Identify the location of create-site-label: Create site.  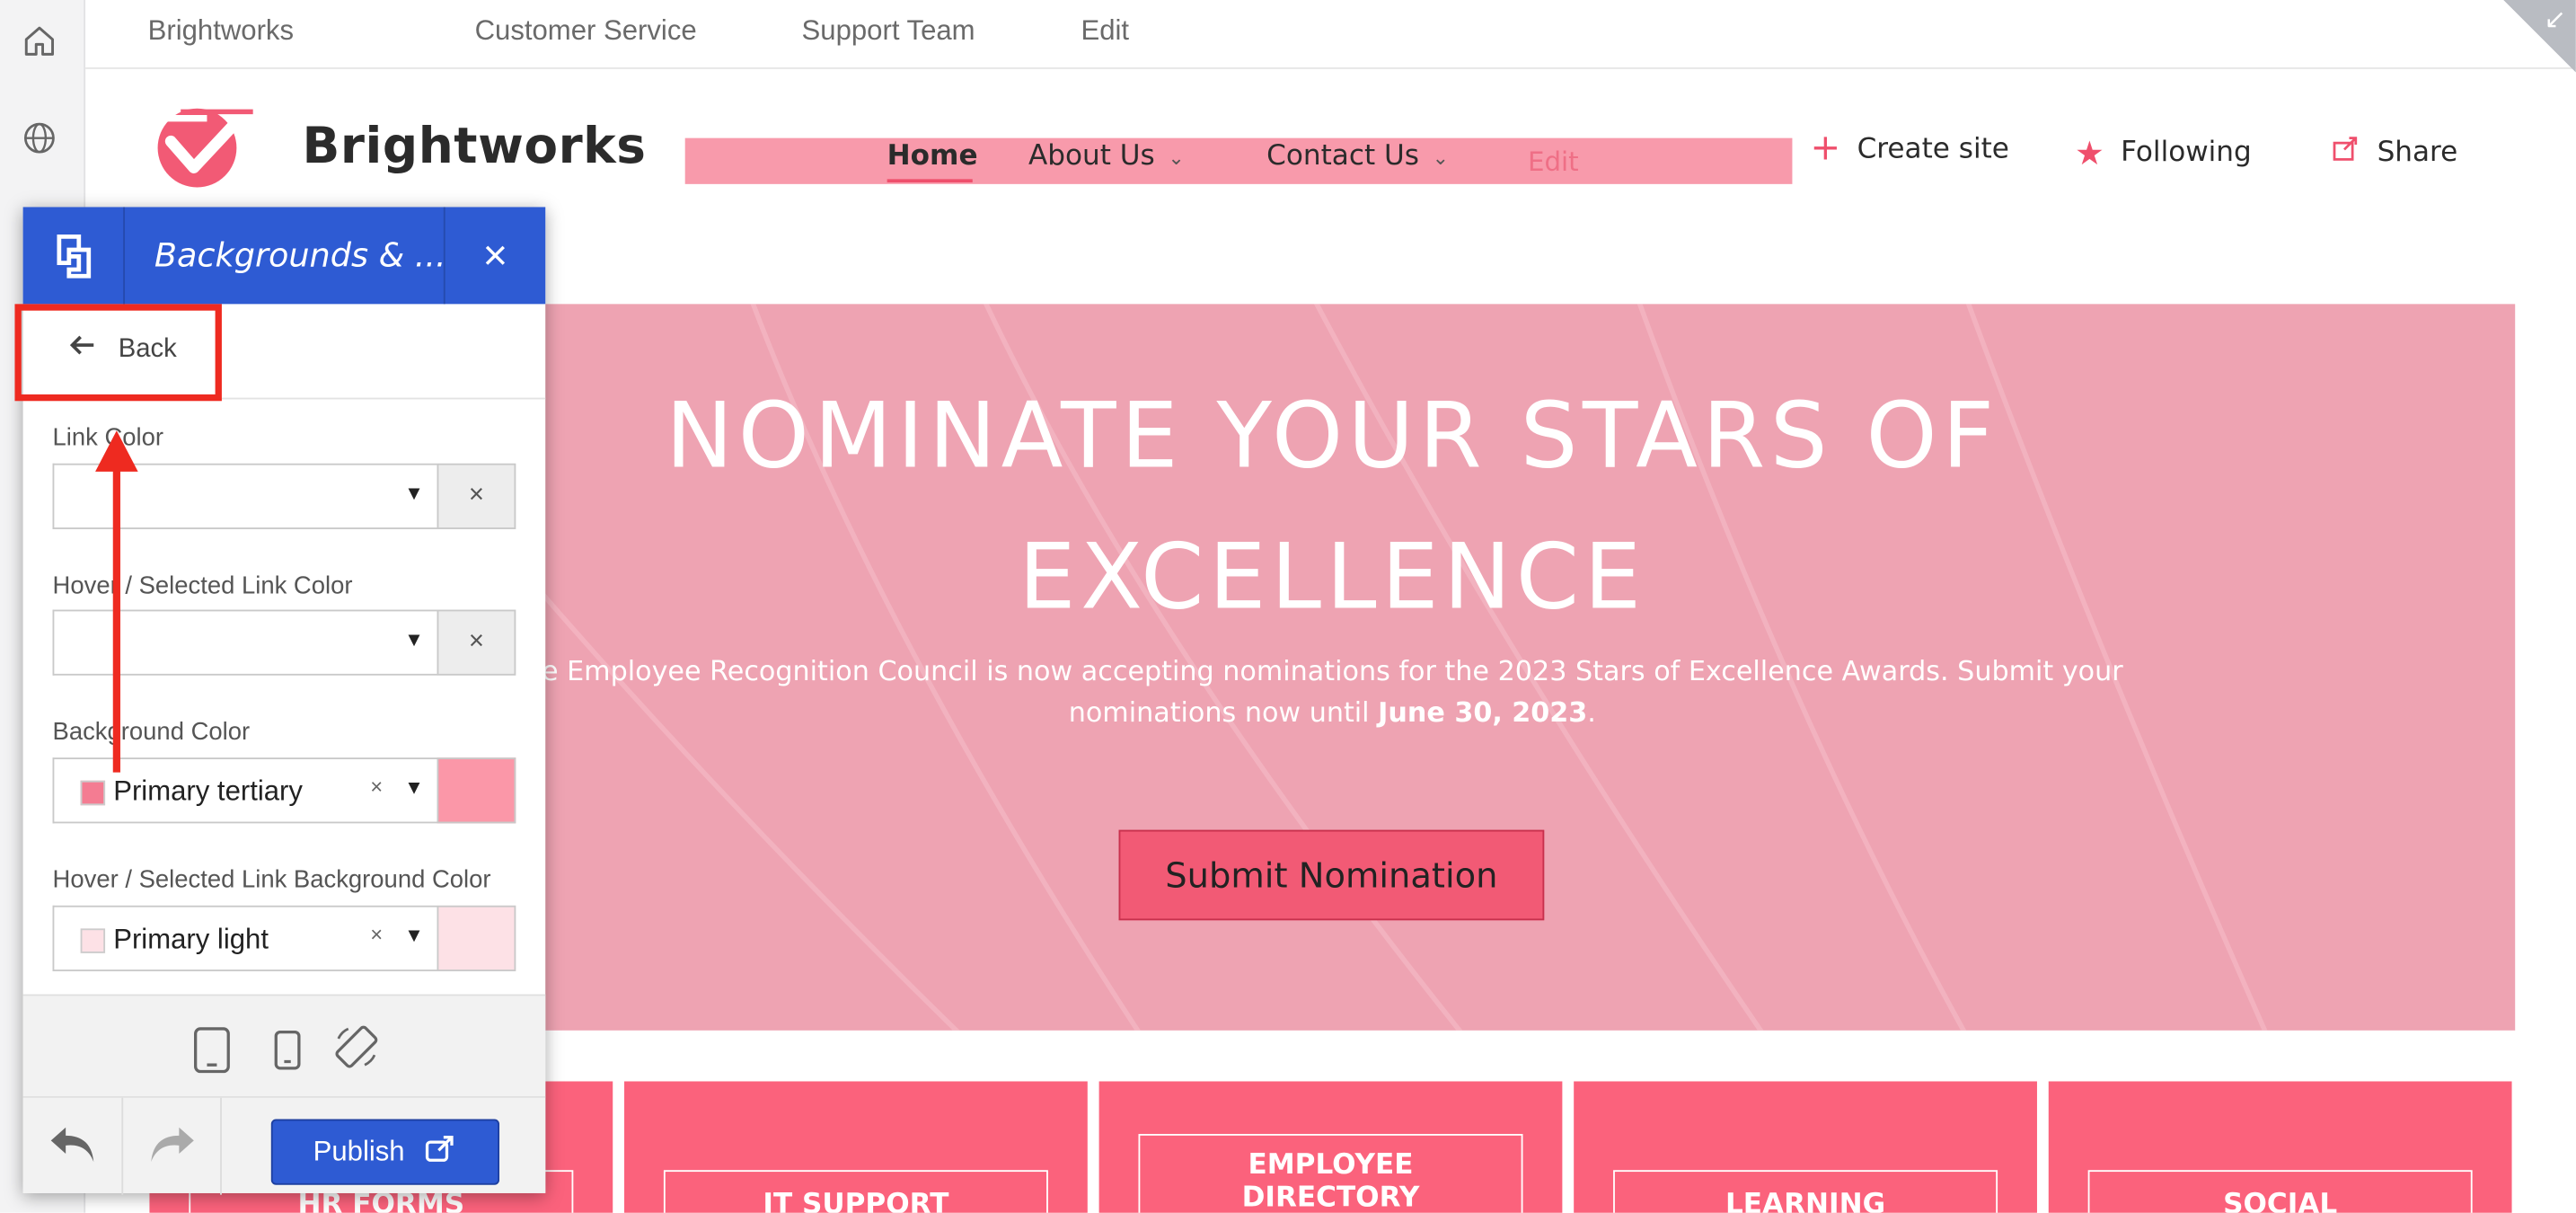
(1933, 149).